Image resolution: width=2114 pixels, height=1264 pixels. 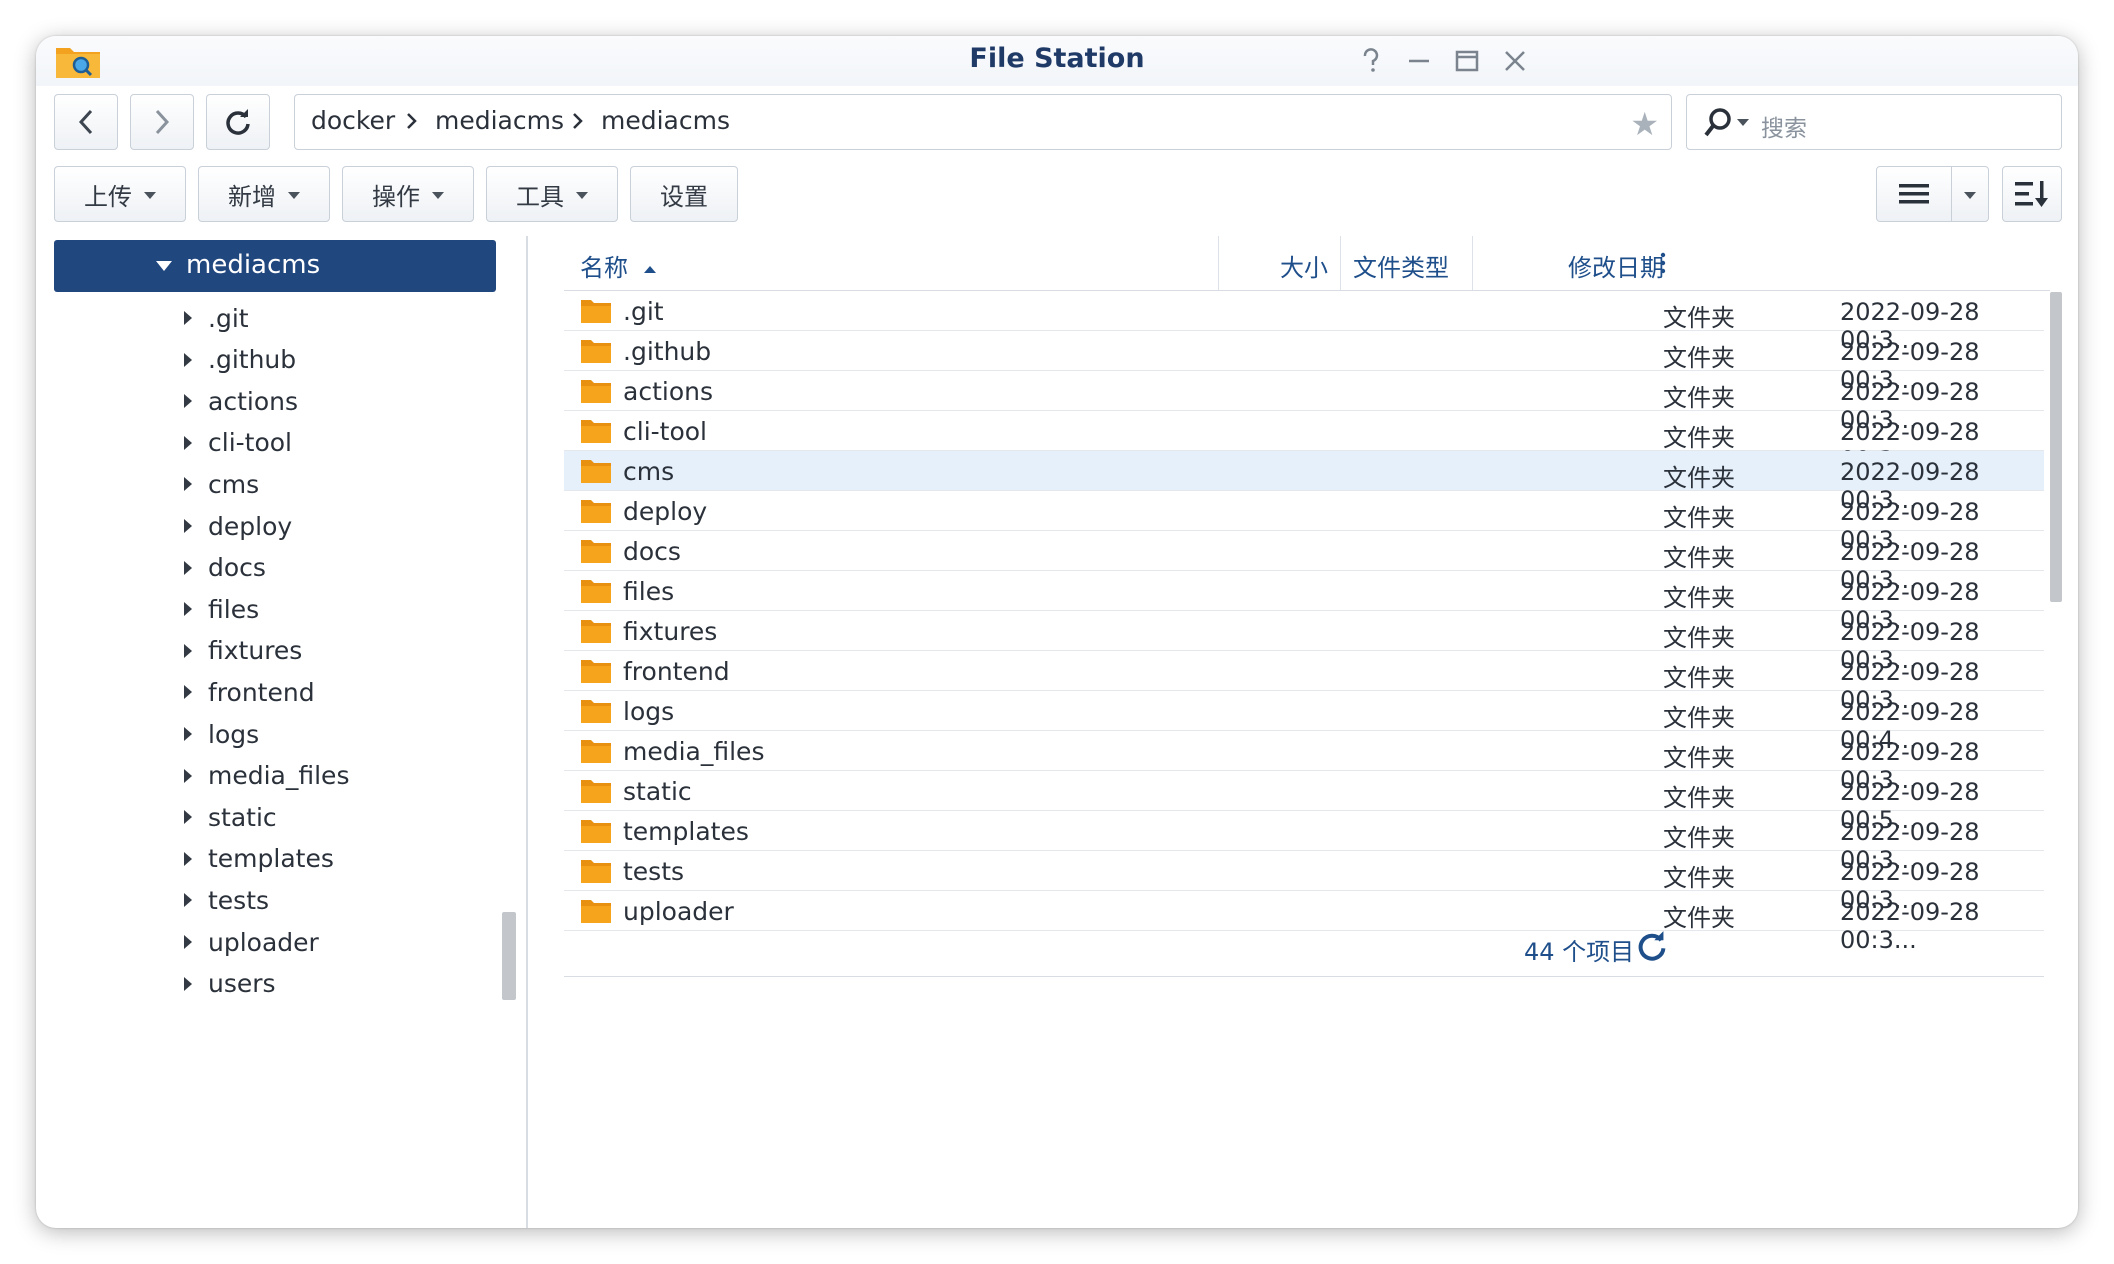 I want to click on search-options-caret, so click(x=1743, y=122).